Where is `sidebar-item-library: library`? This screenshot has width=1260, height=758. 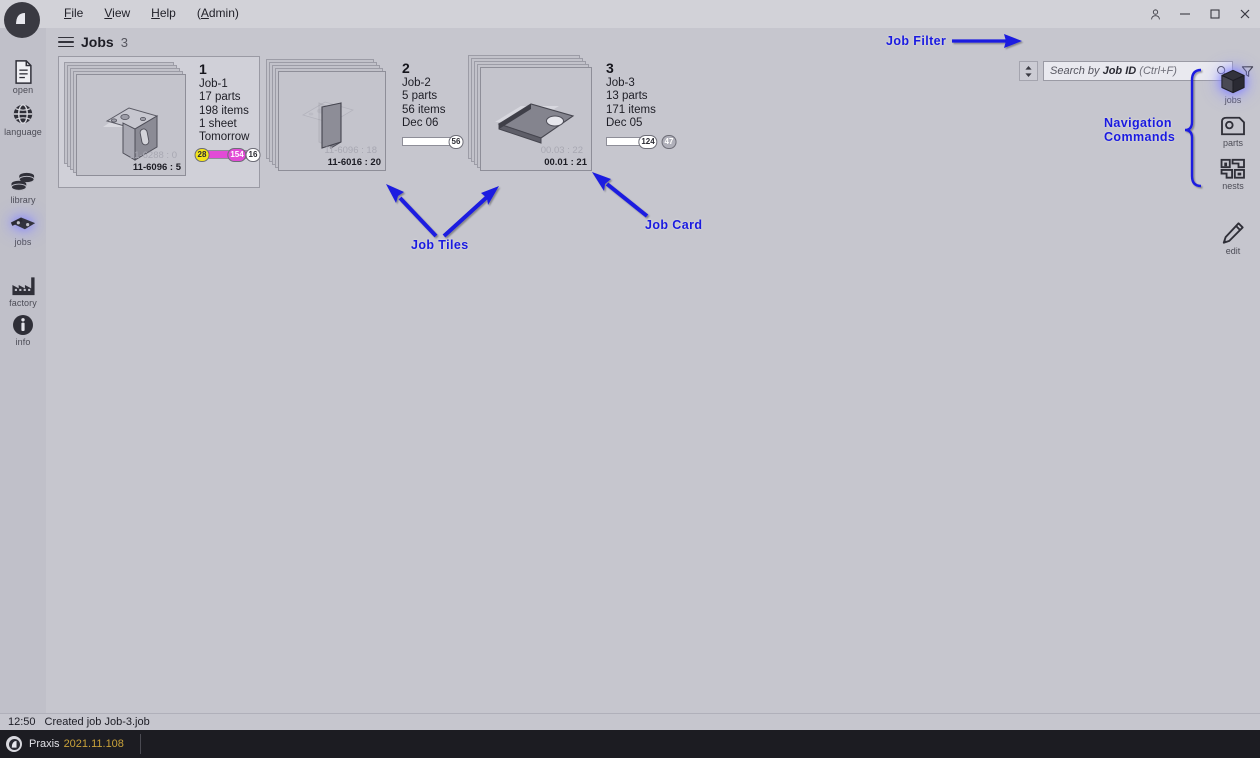 sidebar-item-library: library is located at coordinates (23, 186).